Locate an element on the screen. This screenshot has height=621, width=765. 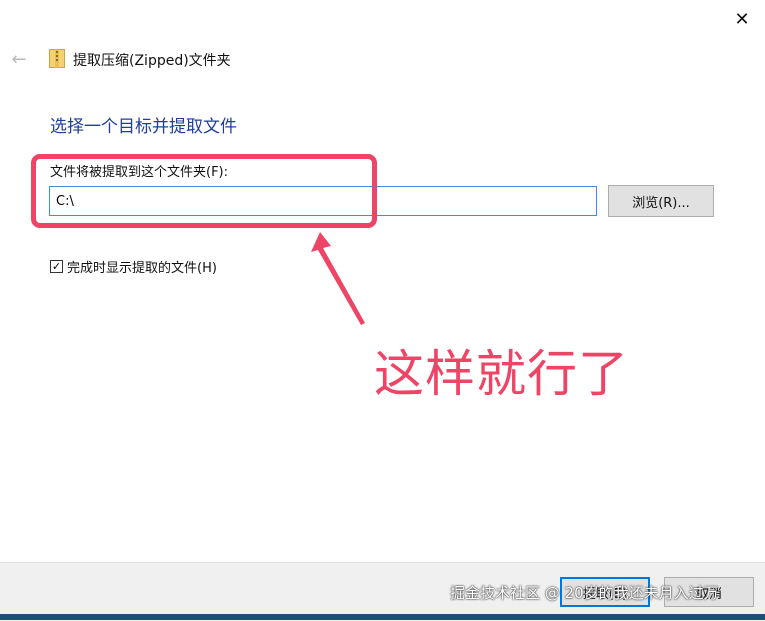
annotation-text: 这样就行了 is located at coordinates (501, 374).